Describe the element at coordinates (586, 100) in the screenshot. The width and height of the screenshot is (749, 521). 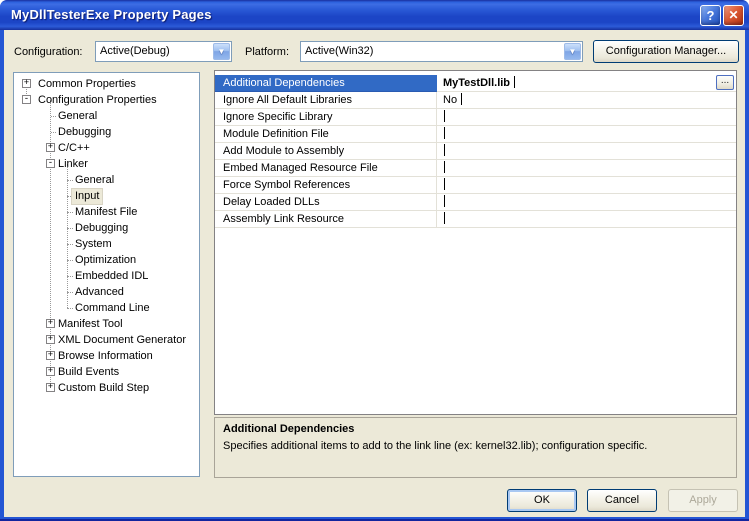
I see `property-value-cell: No` at that location.